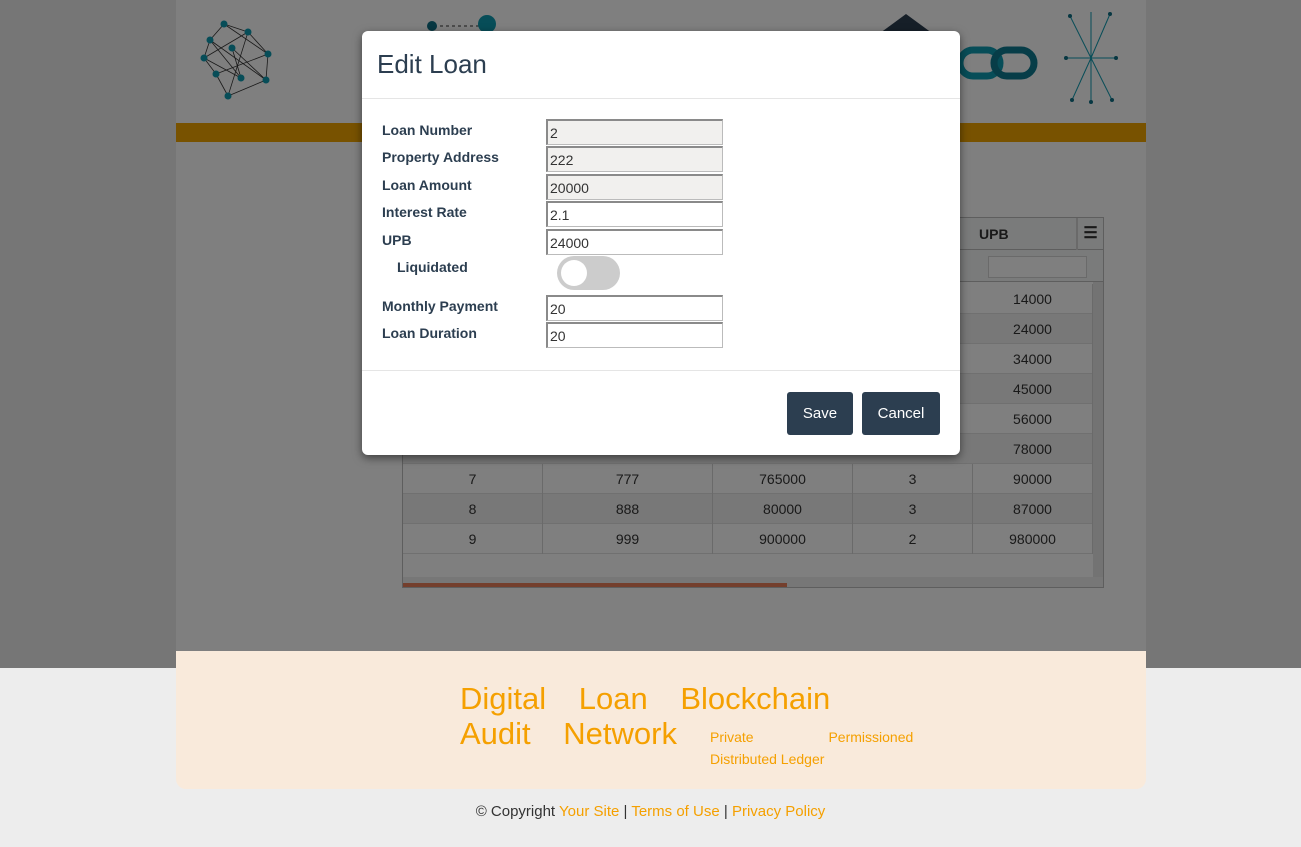 Image resolution: width=1301 pixels, height=847 pixels. I want to click on monthly-payment-field, so click(634, 308).